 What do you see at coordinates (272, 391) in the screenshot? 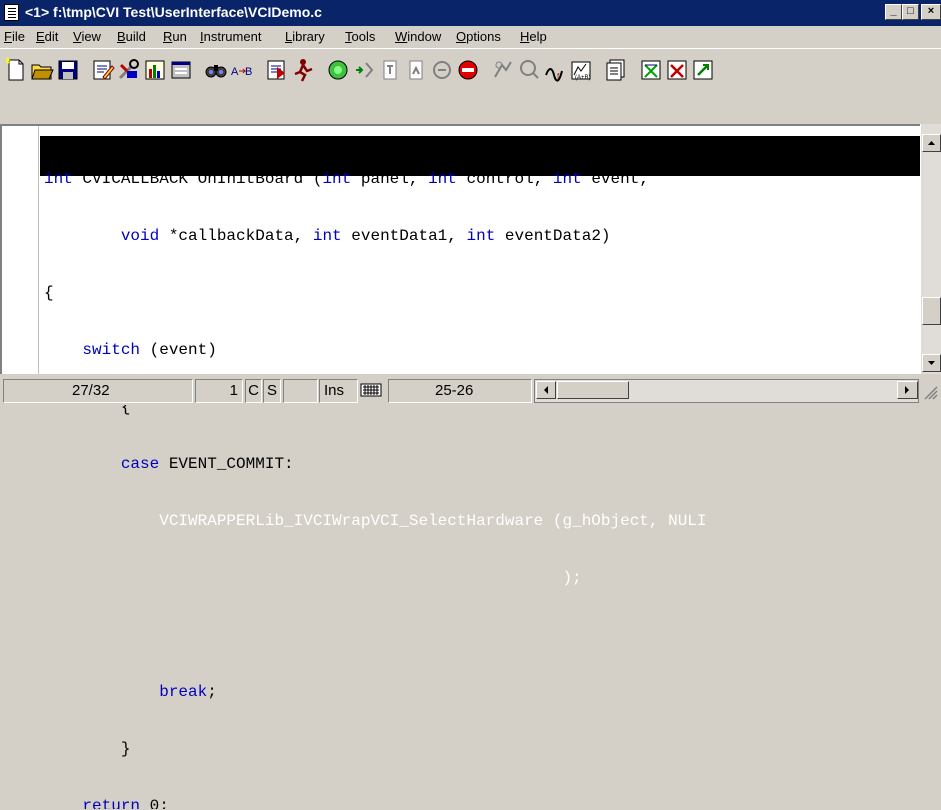
I see `s-flag: S` at bounding box center [272, 391].